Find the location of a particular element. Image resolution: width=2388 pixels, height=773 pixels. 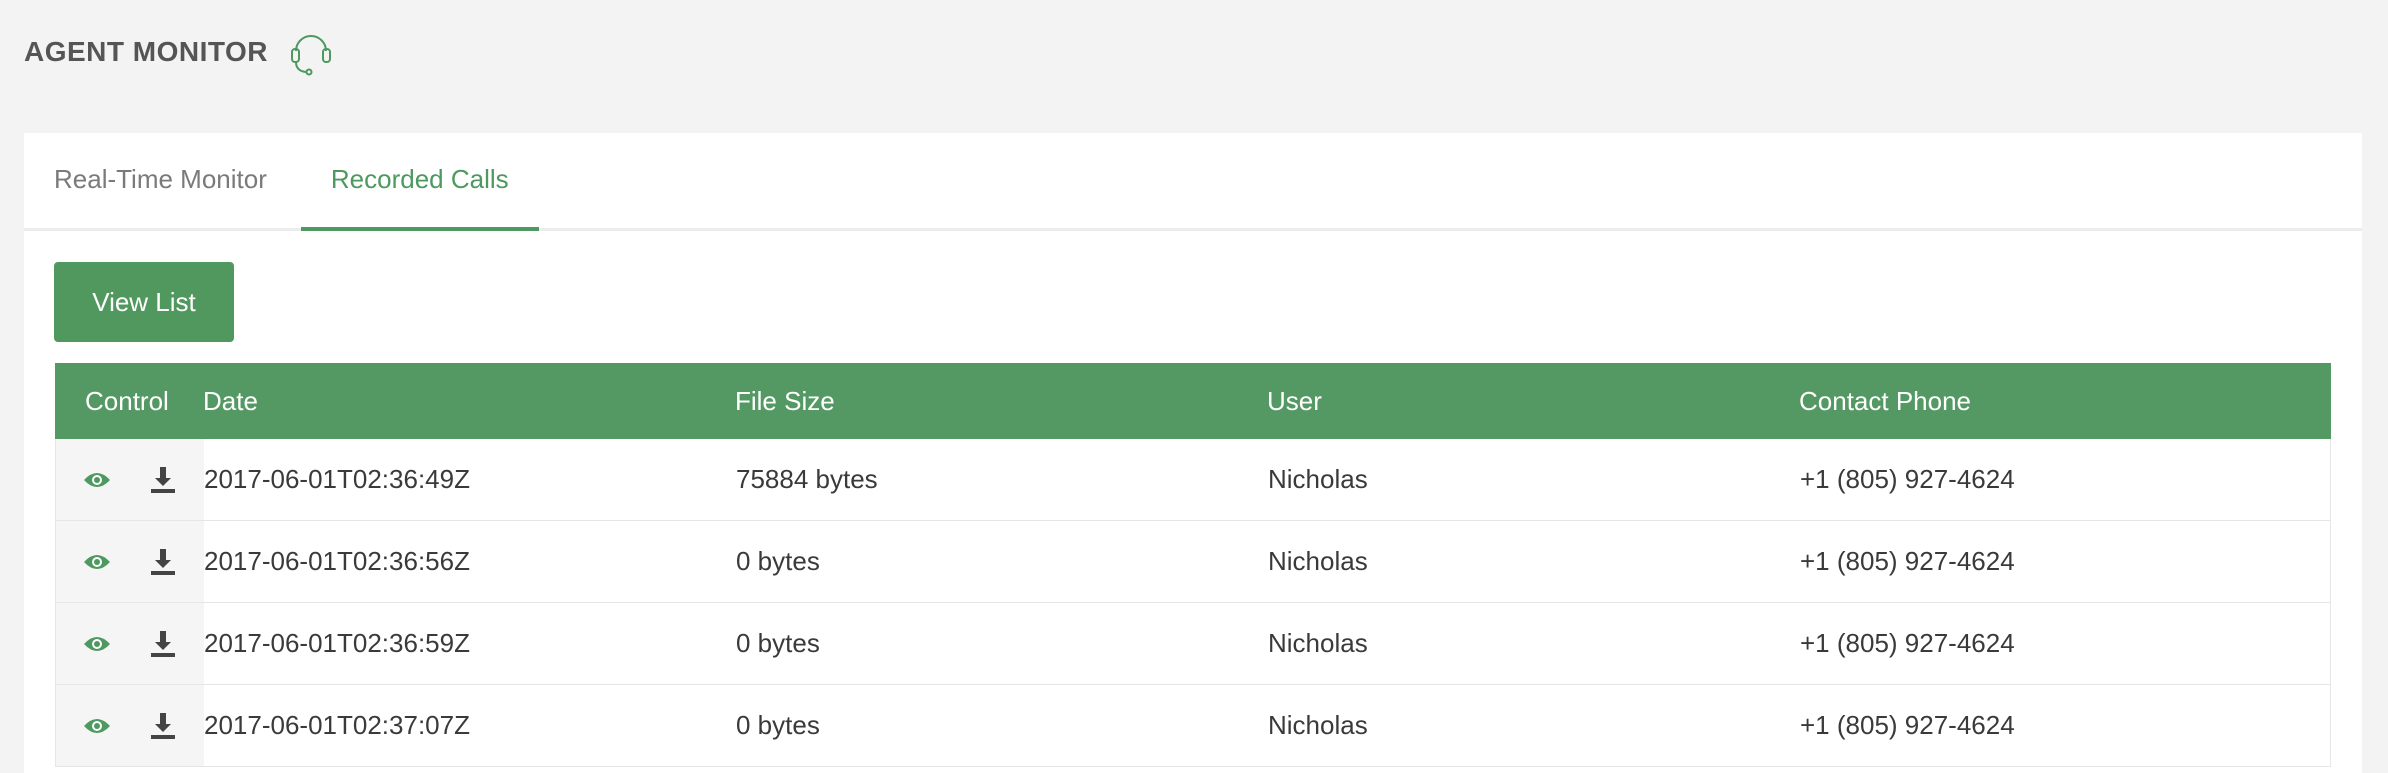

view-list-button: View List is located at coordinates (144, 302).